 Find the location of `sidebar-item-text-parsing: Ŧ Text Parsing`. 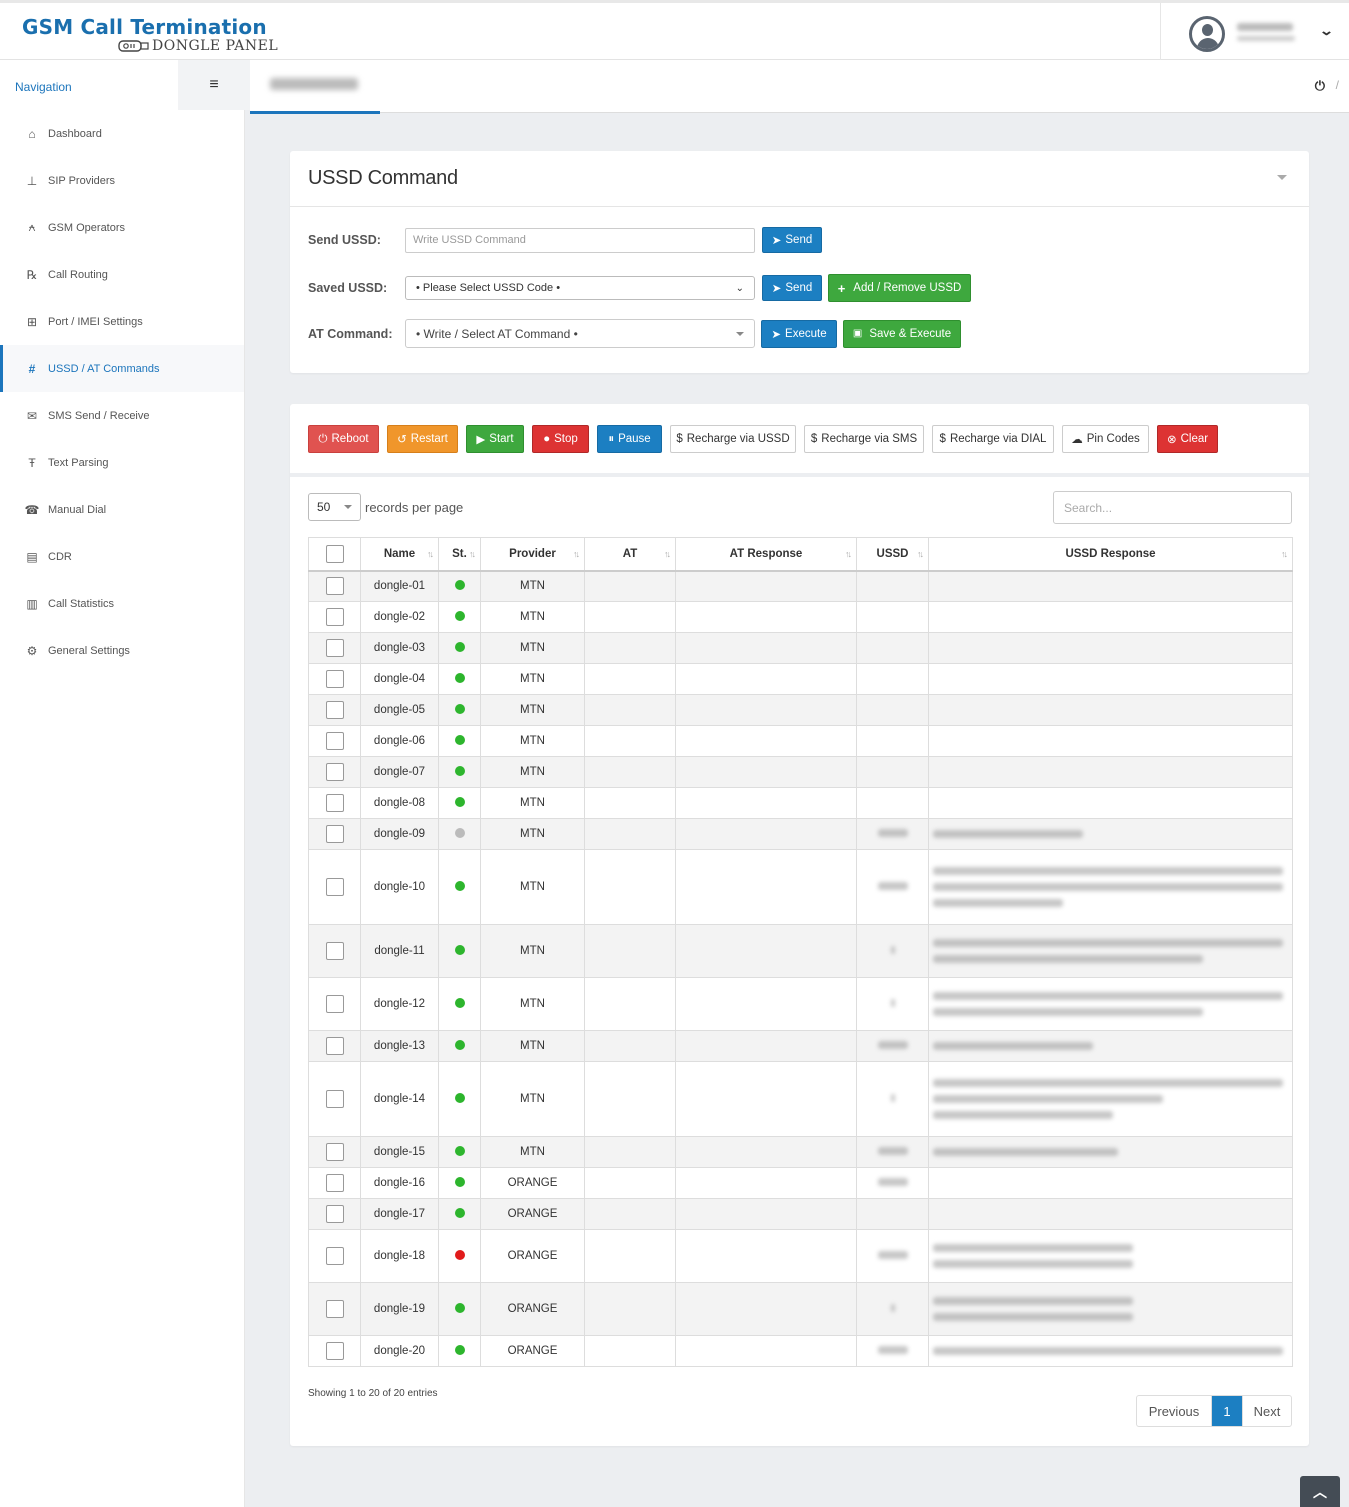

sidebar-item-text-parsing: Ŧ Text Parsing is located at coordinates (122, 462).